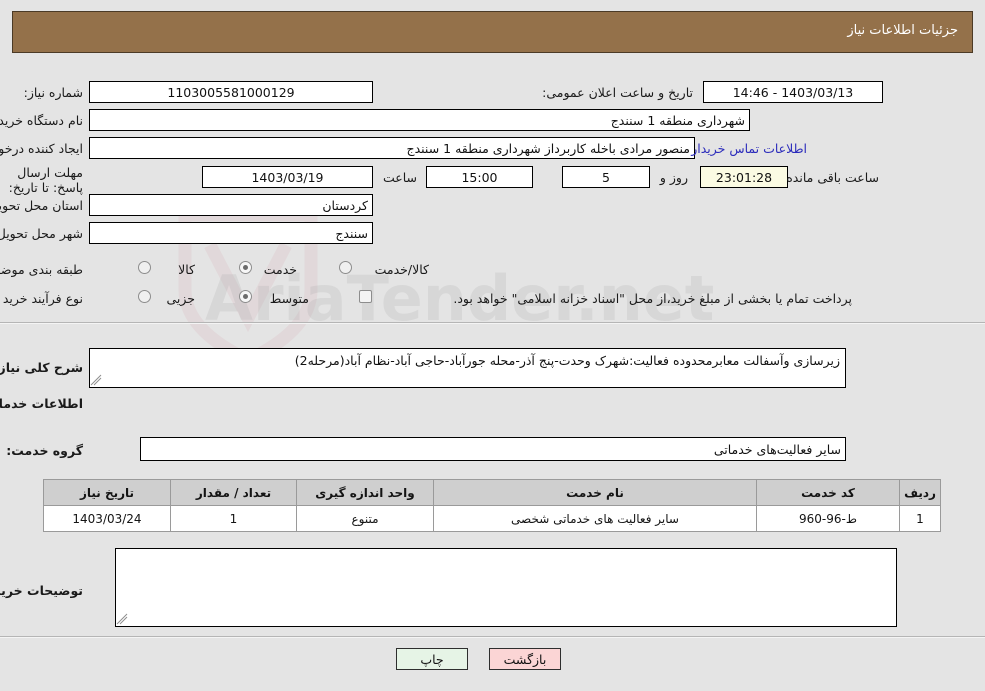 This screenshot has width=985, height=691. Describe the element at coordinates (231, 92) in the screenshot. I see `need-number-field` at that location.